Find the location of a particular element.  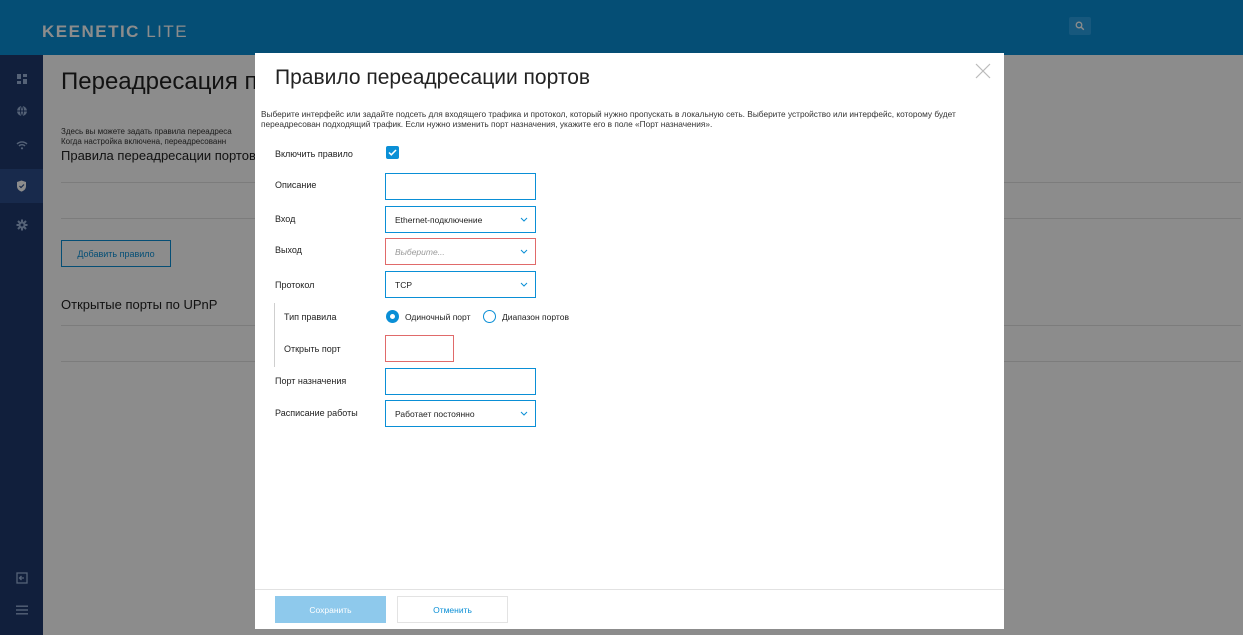

rule-type-label: Тип правила is located at coordinates (310, 317).